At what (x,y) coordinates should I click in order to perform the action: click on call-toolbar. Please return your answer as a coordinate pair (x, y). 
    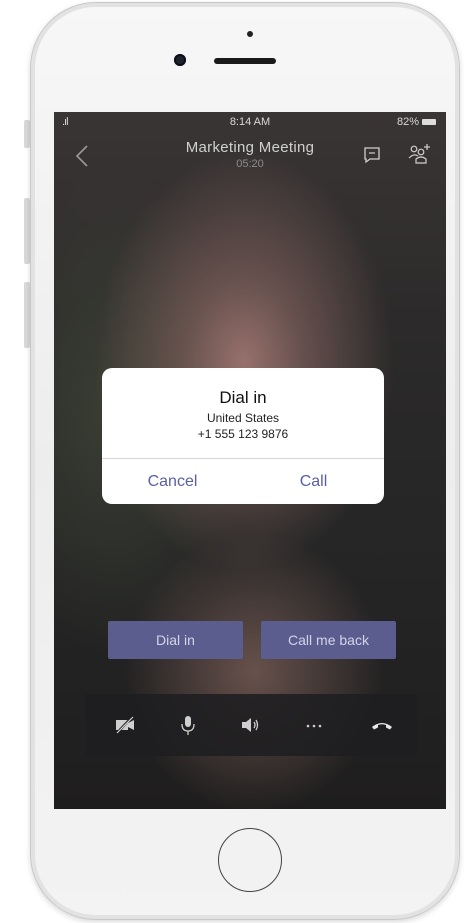
    Looking at the image, I should click on (251, 725).